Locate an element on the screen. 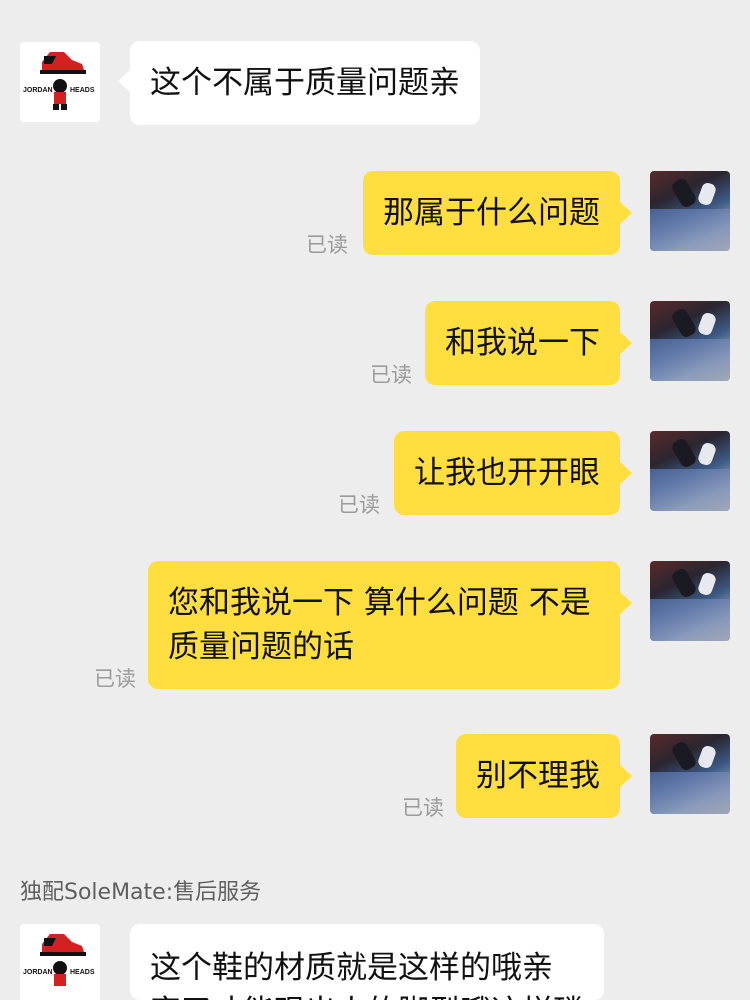 The width and height of the screenshot is (750, 1000). outgoing-message-bubble: 让我也开开眼 is located at coordinates (513, 473).